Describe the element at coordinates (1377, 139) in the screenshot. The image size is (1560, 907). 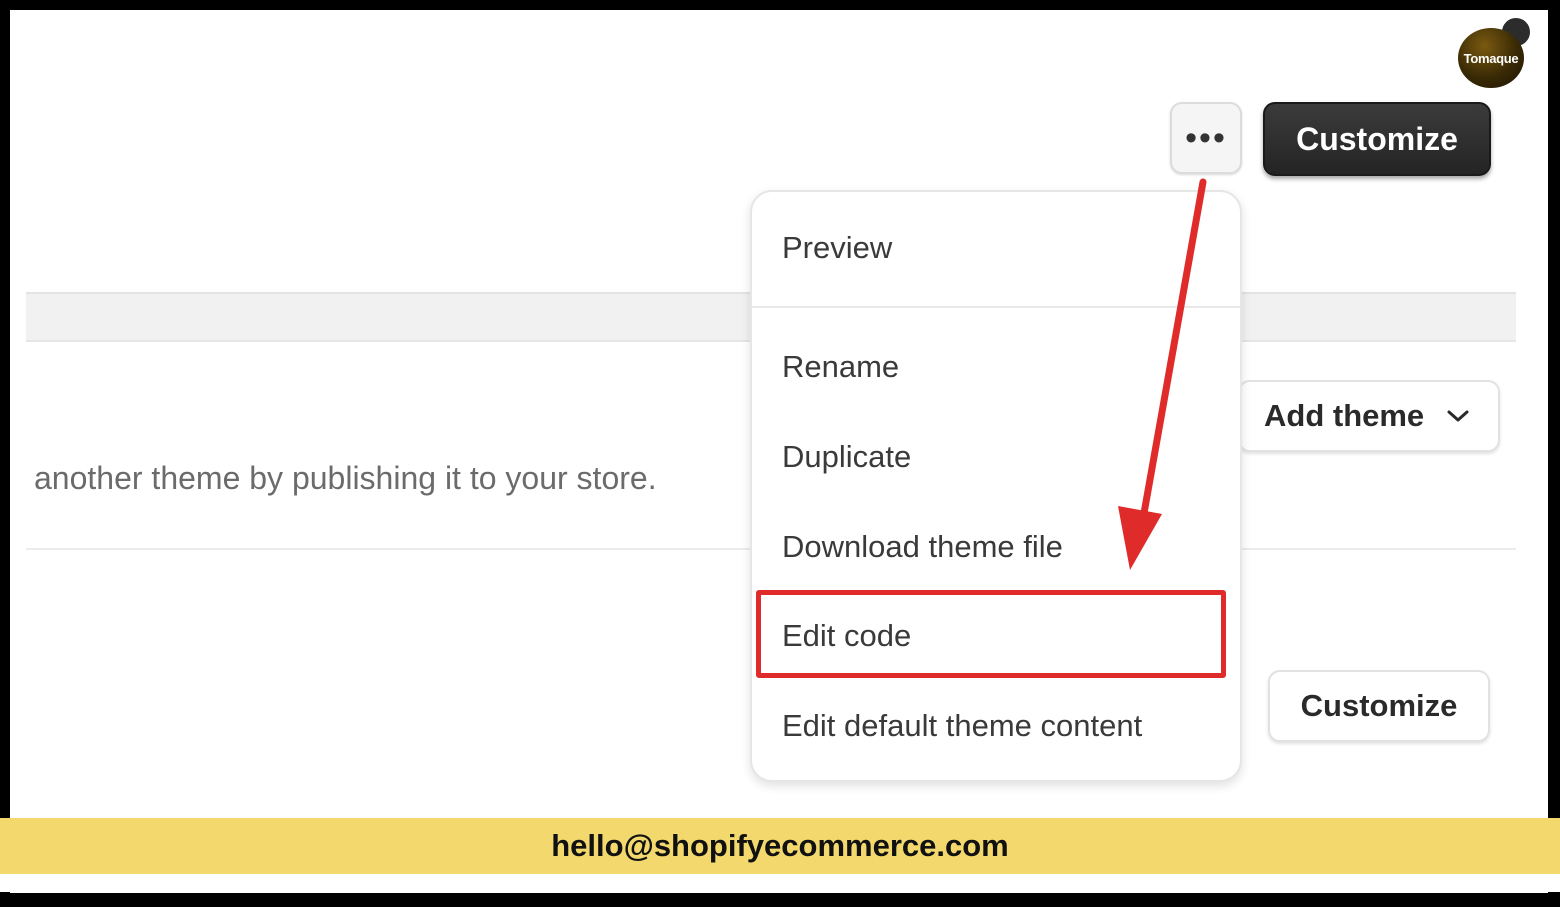
I see `customize-button: Customize` at that location.